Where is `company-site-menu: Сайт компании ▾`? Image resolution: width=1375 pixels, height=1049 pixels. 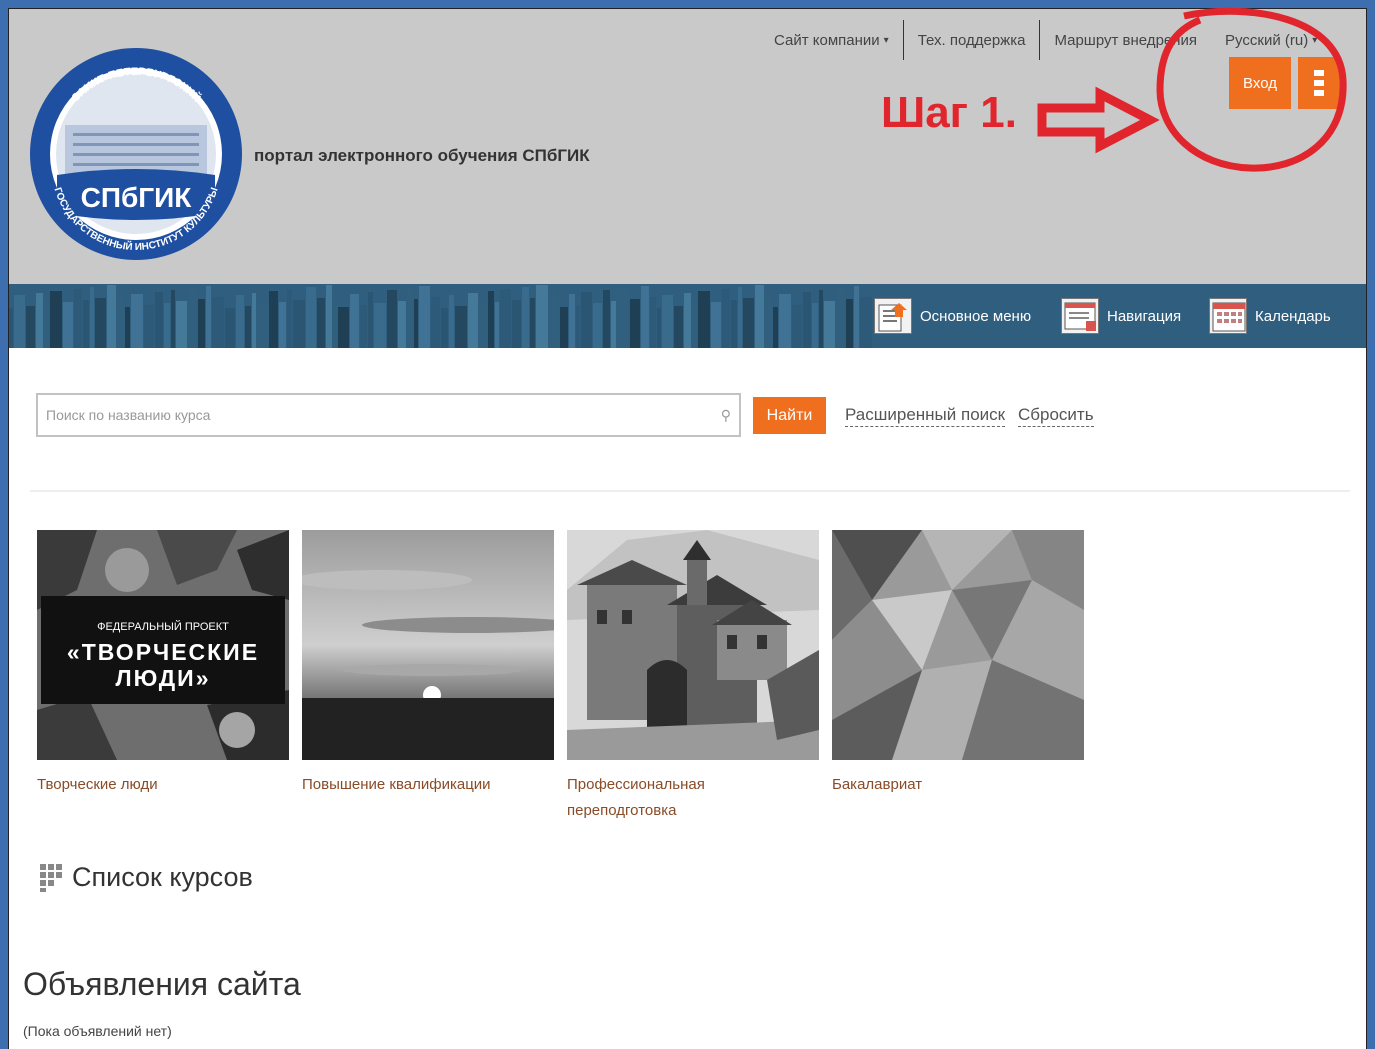
company-site-menu: Сайт компании ▾ is located at coordinates (831, 40).